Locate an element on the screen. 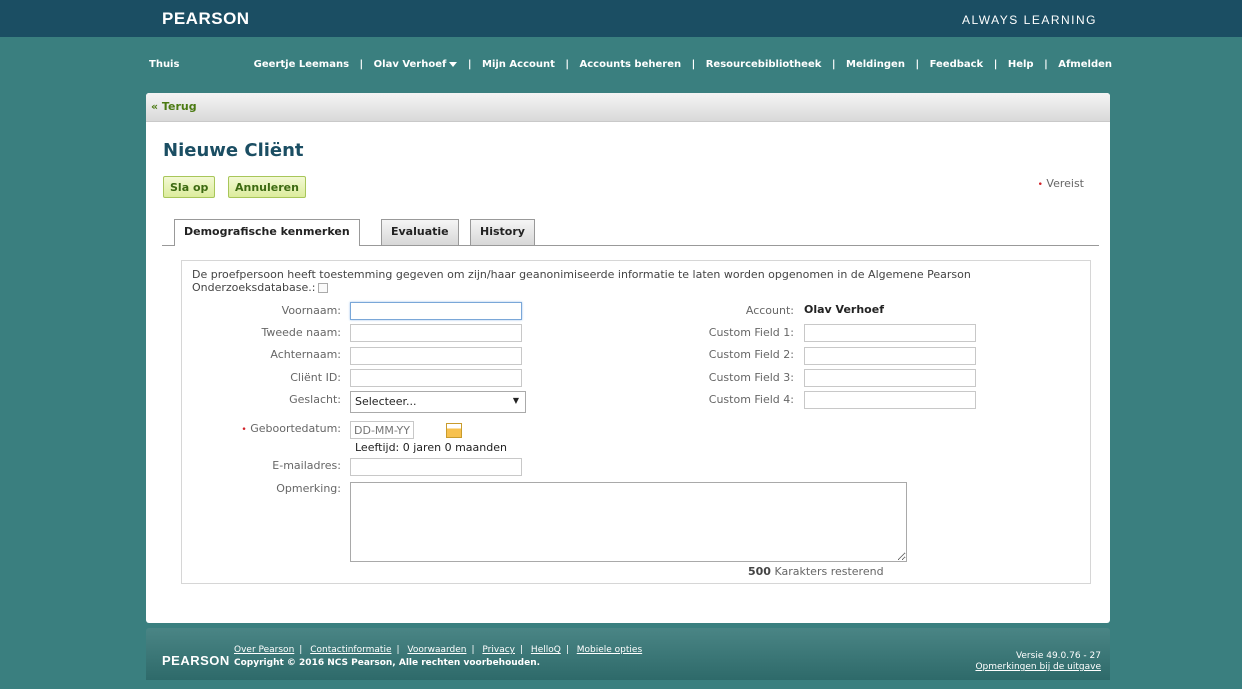 The height and width of the screenshot is (689, 1242). save-button: Sla op is located at coordinates (189, 187).